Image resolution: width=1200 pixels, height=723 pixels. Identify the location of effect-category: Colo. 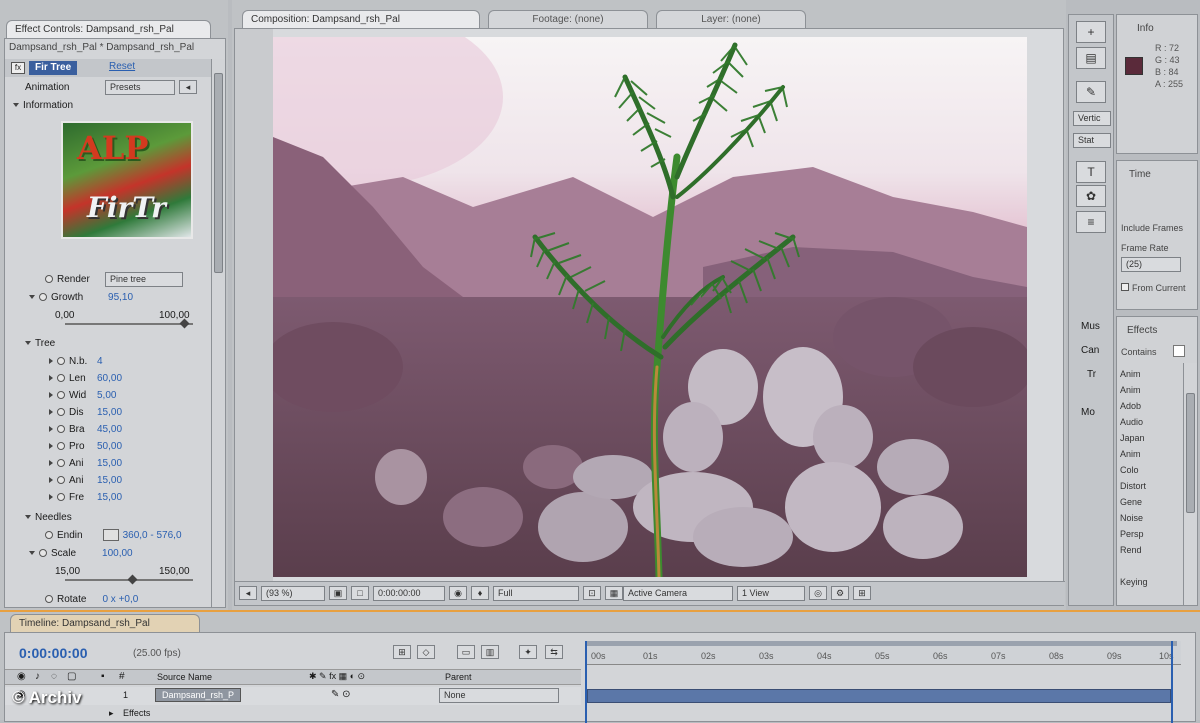
(1129, 470).